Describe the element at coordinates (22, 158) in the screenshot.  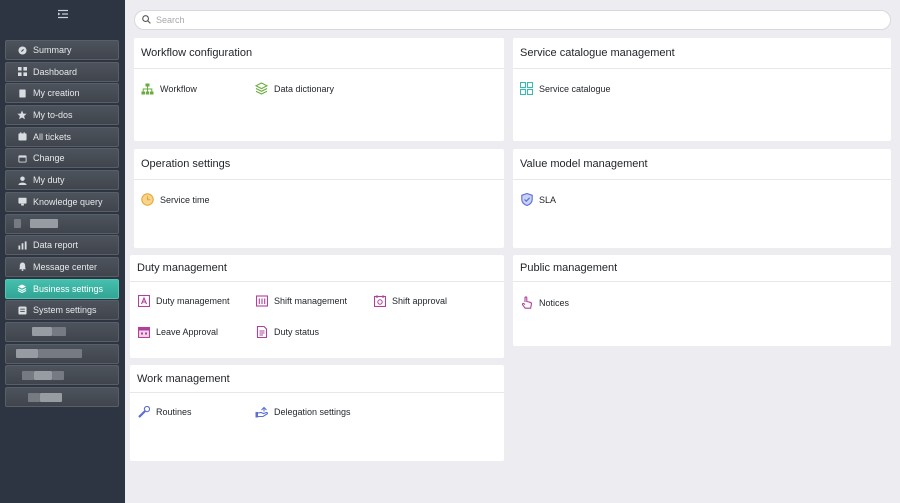
I see `calendar-icon` at that location.